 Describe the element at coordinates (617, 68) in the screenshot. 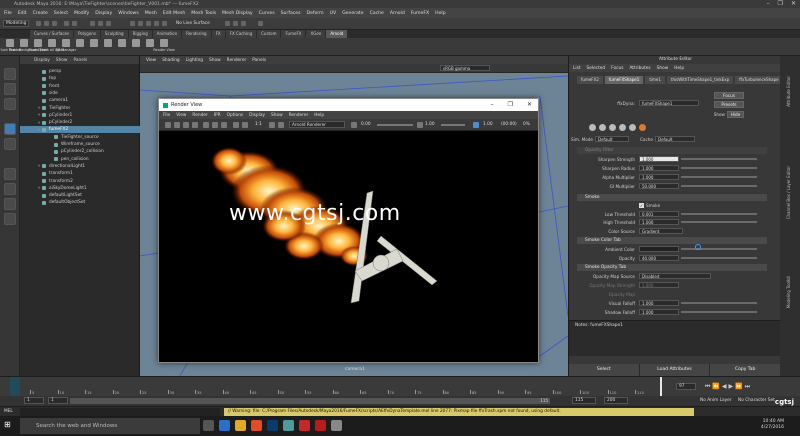

I see `ae-menu-focus: Focus` at that location.